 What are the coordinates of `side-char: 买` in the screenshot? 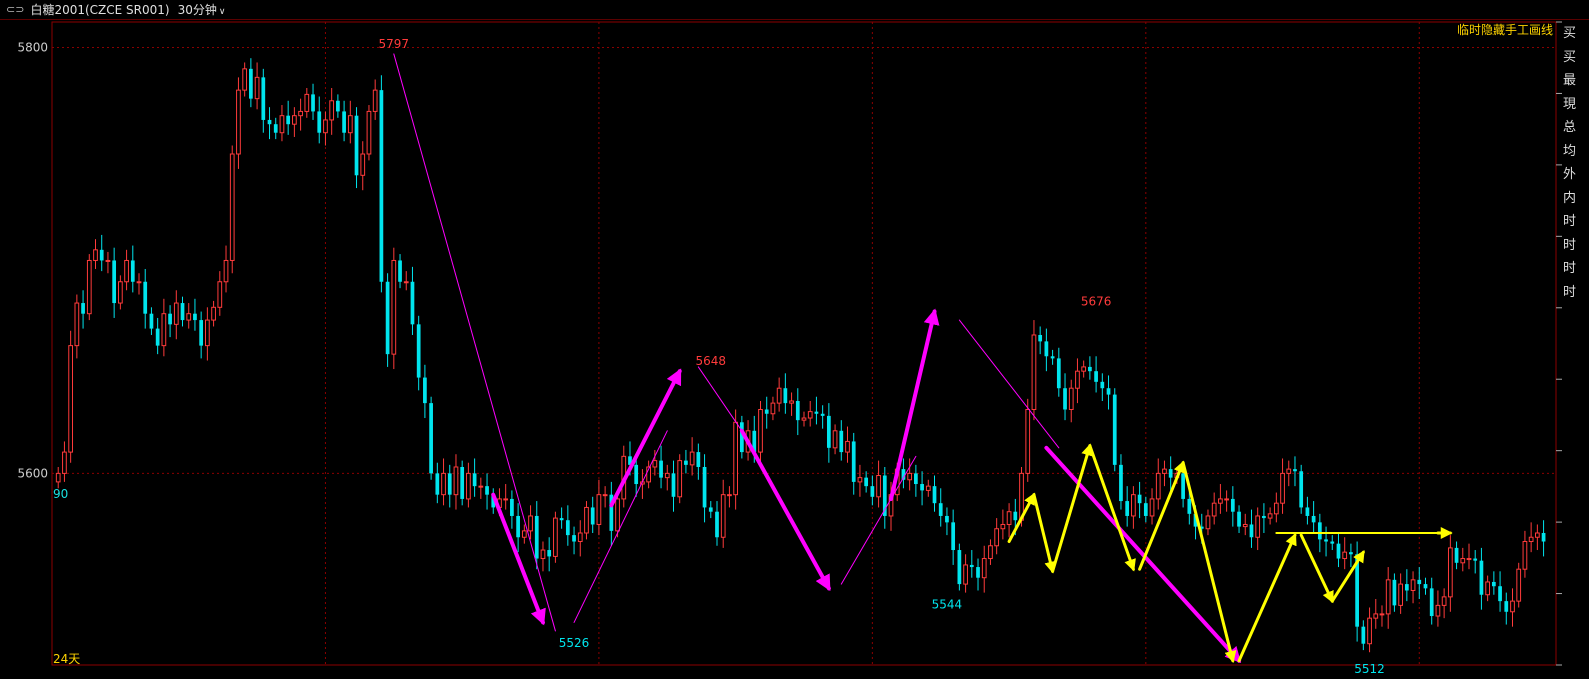 It's located at (1570, 57).